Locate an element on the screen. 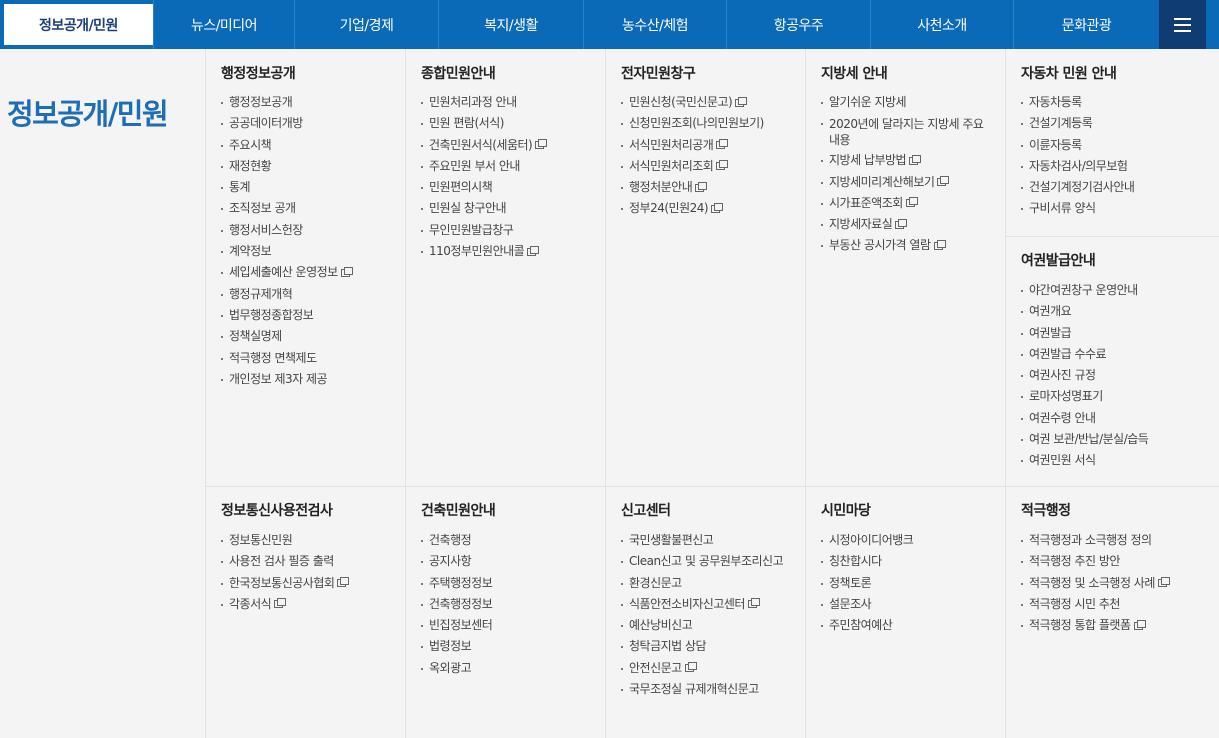  menu-link: 지방세자료실 is located at coordinates (908, 224).